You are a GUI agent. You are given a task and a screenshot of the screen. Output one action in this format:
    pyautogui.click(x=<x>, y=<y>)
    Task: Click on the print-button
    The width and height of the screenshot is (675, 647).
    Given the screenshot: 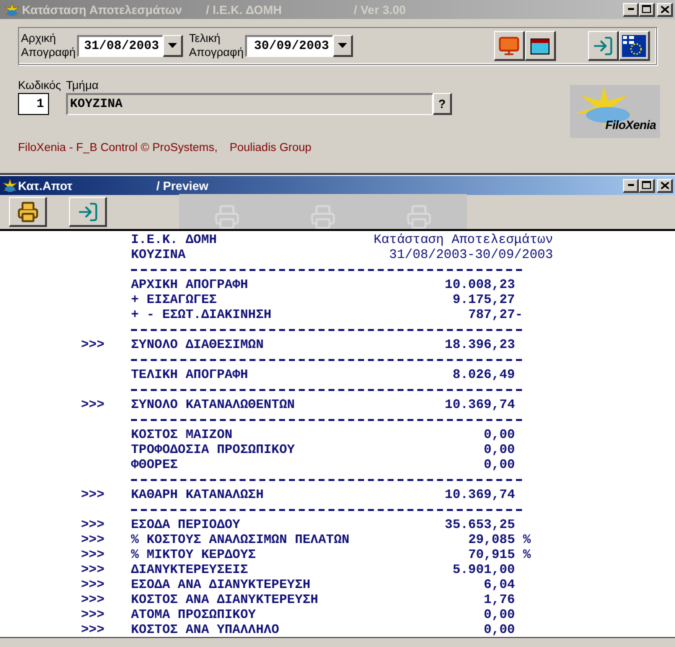 What is the action you would take?
    pyautogui.click(x=28, y=212)
    